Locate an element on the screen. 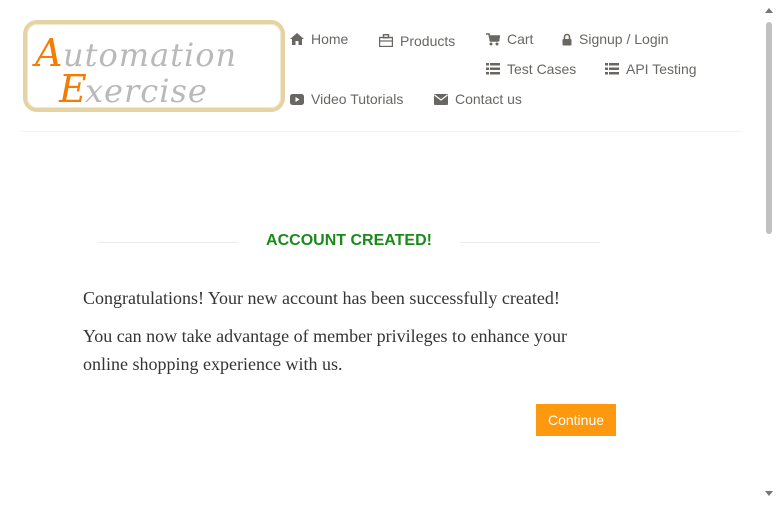 This screenshot has width=776, height=506. nav-video-tutorials-label: Video Tutorials is located at coordinates (357, 99).